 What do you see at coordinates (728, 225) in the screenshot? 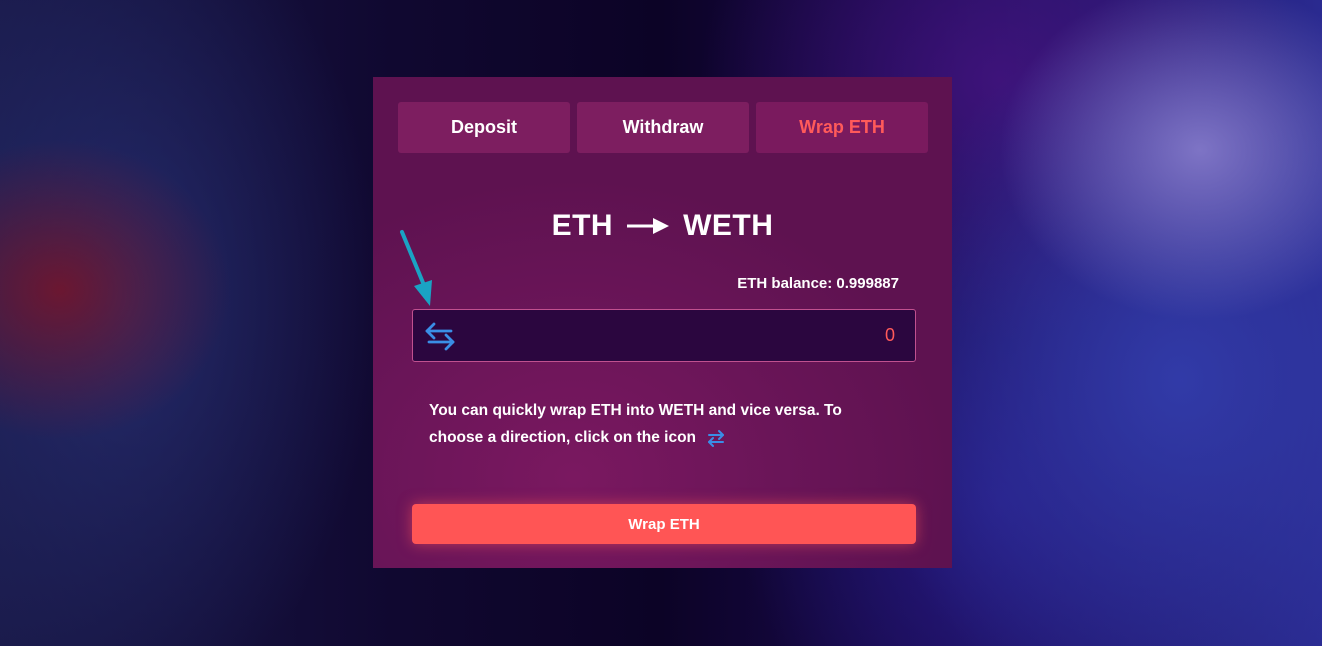
I see `to-token-label: WETH` at bounding box center [728, 225].